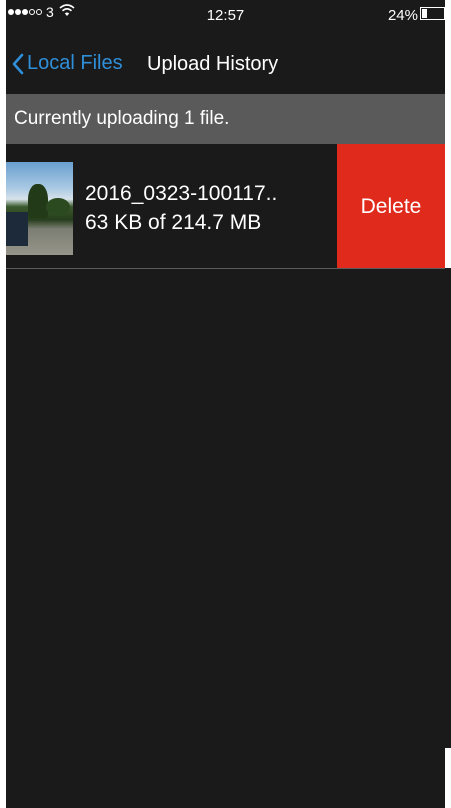 Image resolution: width=451 pixels, height=808 pixels. What do you see at coordinates (75, 63) in the screenshot?
I see `back-button-label: Local Files` at bounding box center [75, 63].